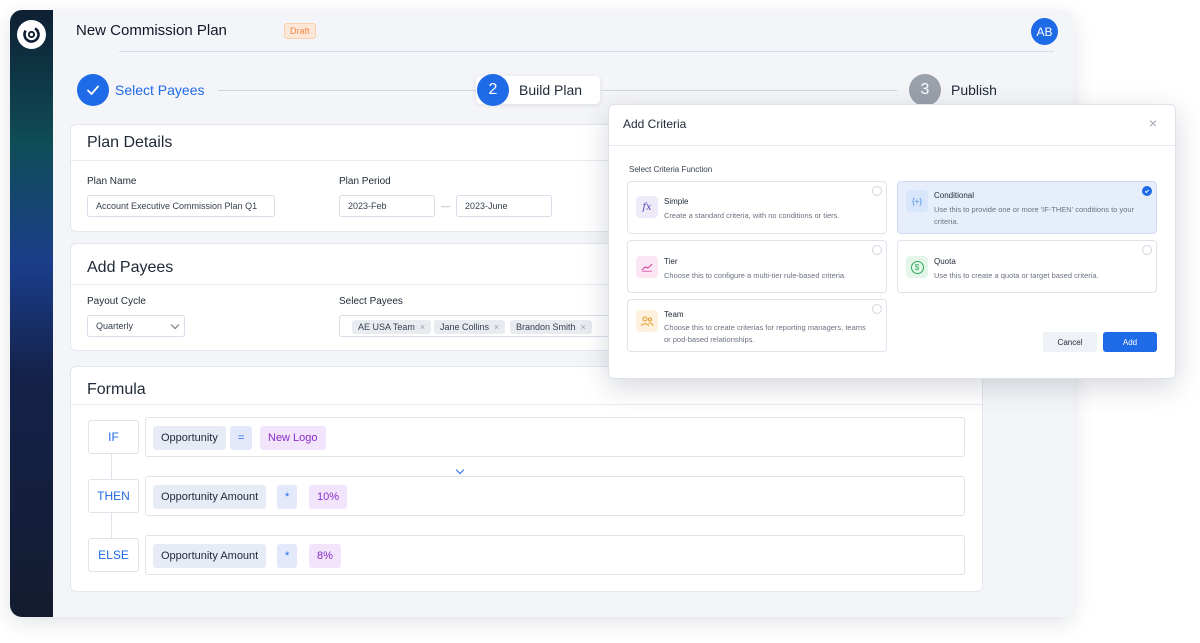  Describe the element at coordinates (116, 389) in the screenshot. I see `formula-title: Formula` at that location.